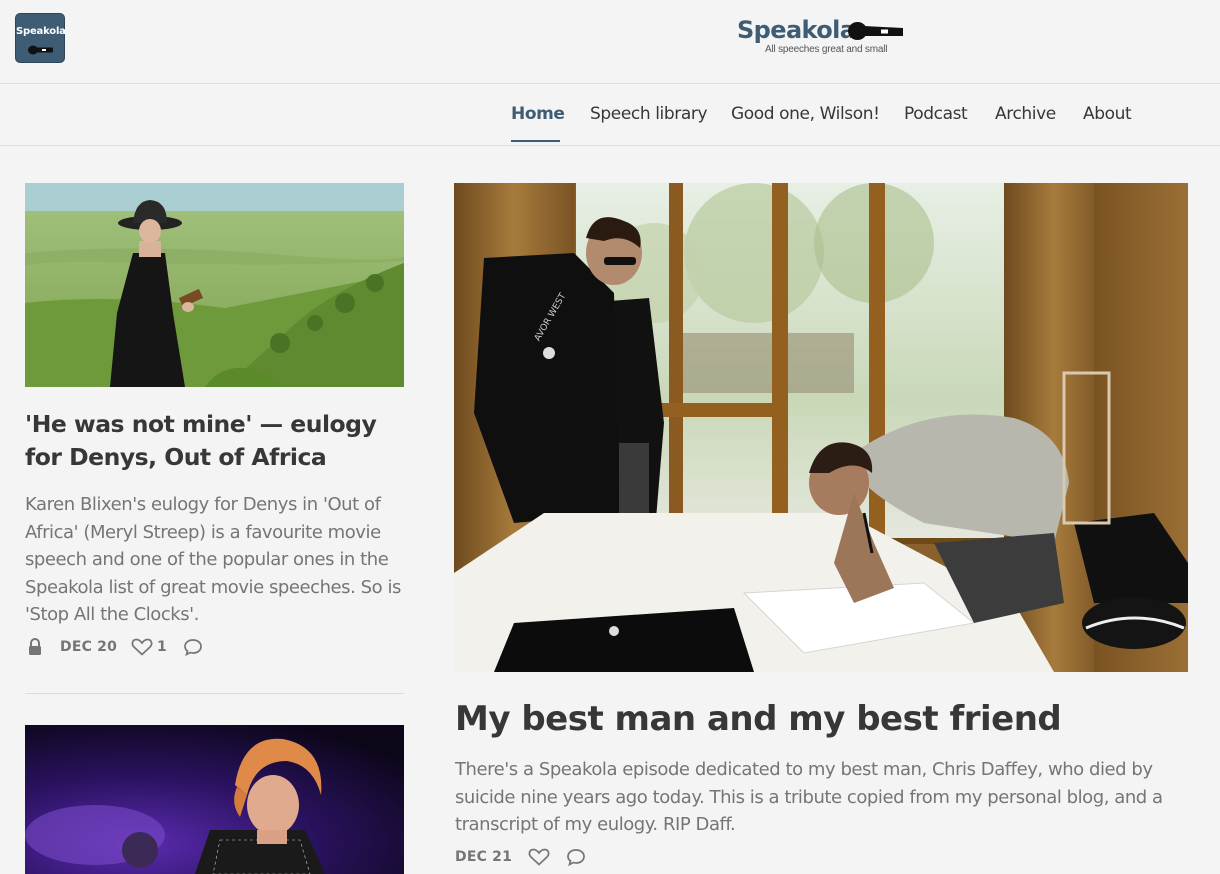  What do you see at coordinates (41, 31) in the screenshot?
I see `publication-icon-text: Speakola` at bounding box center [41, 31].